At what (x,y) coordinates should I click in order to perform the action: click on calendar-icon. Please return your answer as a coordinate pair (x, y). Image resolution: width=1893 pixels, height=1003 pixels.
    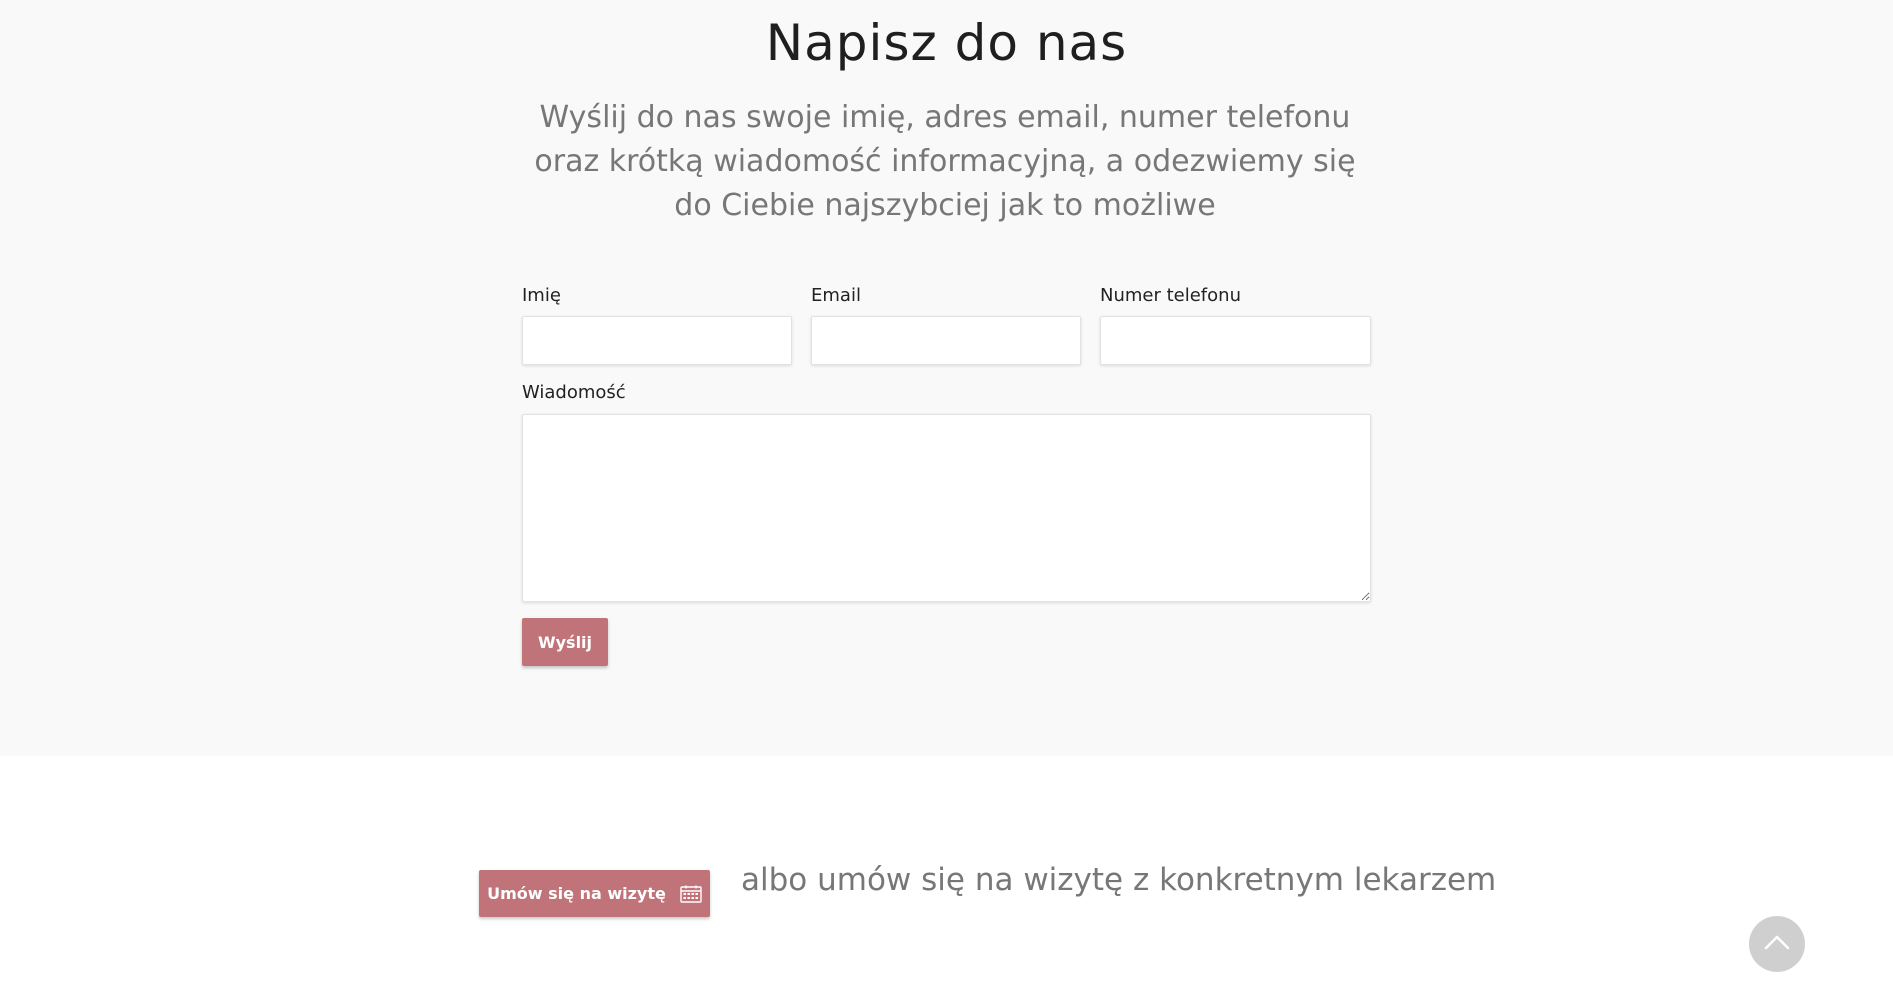
    Looking at the image, I should click on (691, 894).